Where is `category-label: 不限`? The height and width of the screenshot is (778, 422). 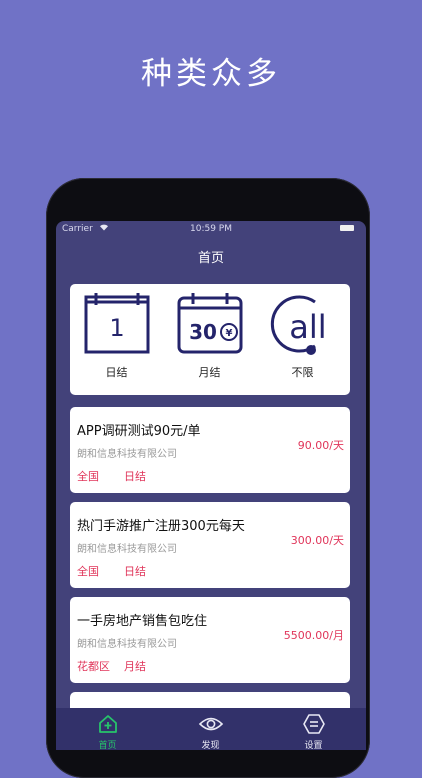
category-label: 不限 is located at coordinates (302, 372).